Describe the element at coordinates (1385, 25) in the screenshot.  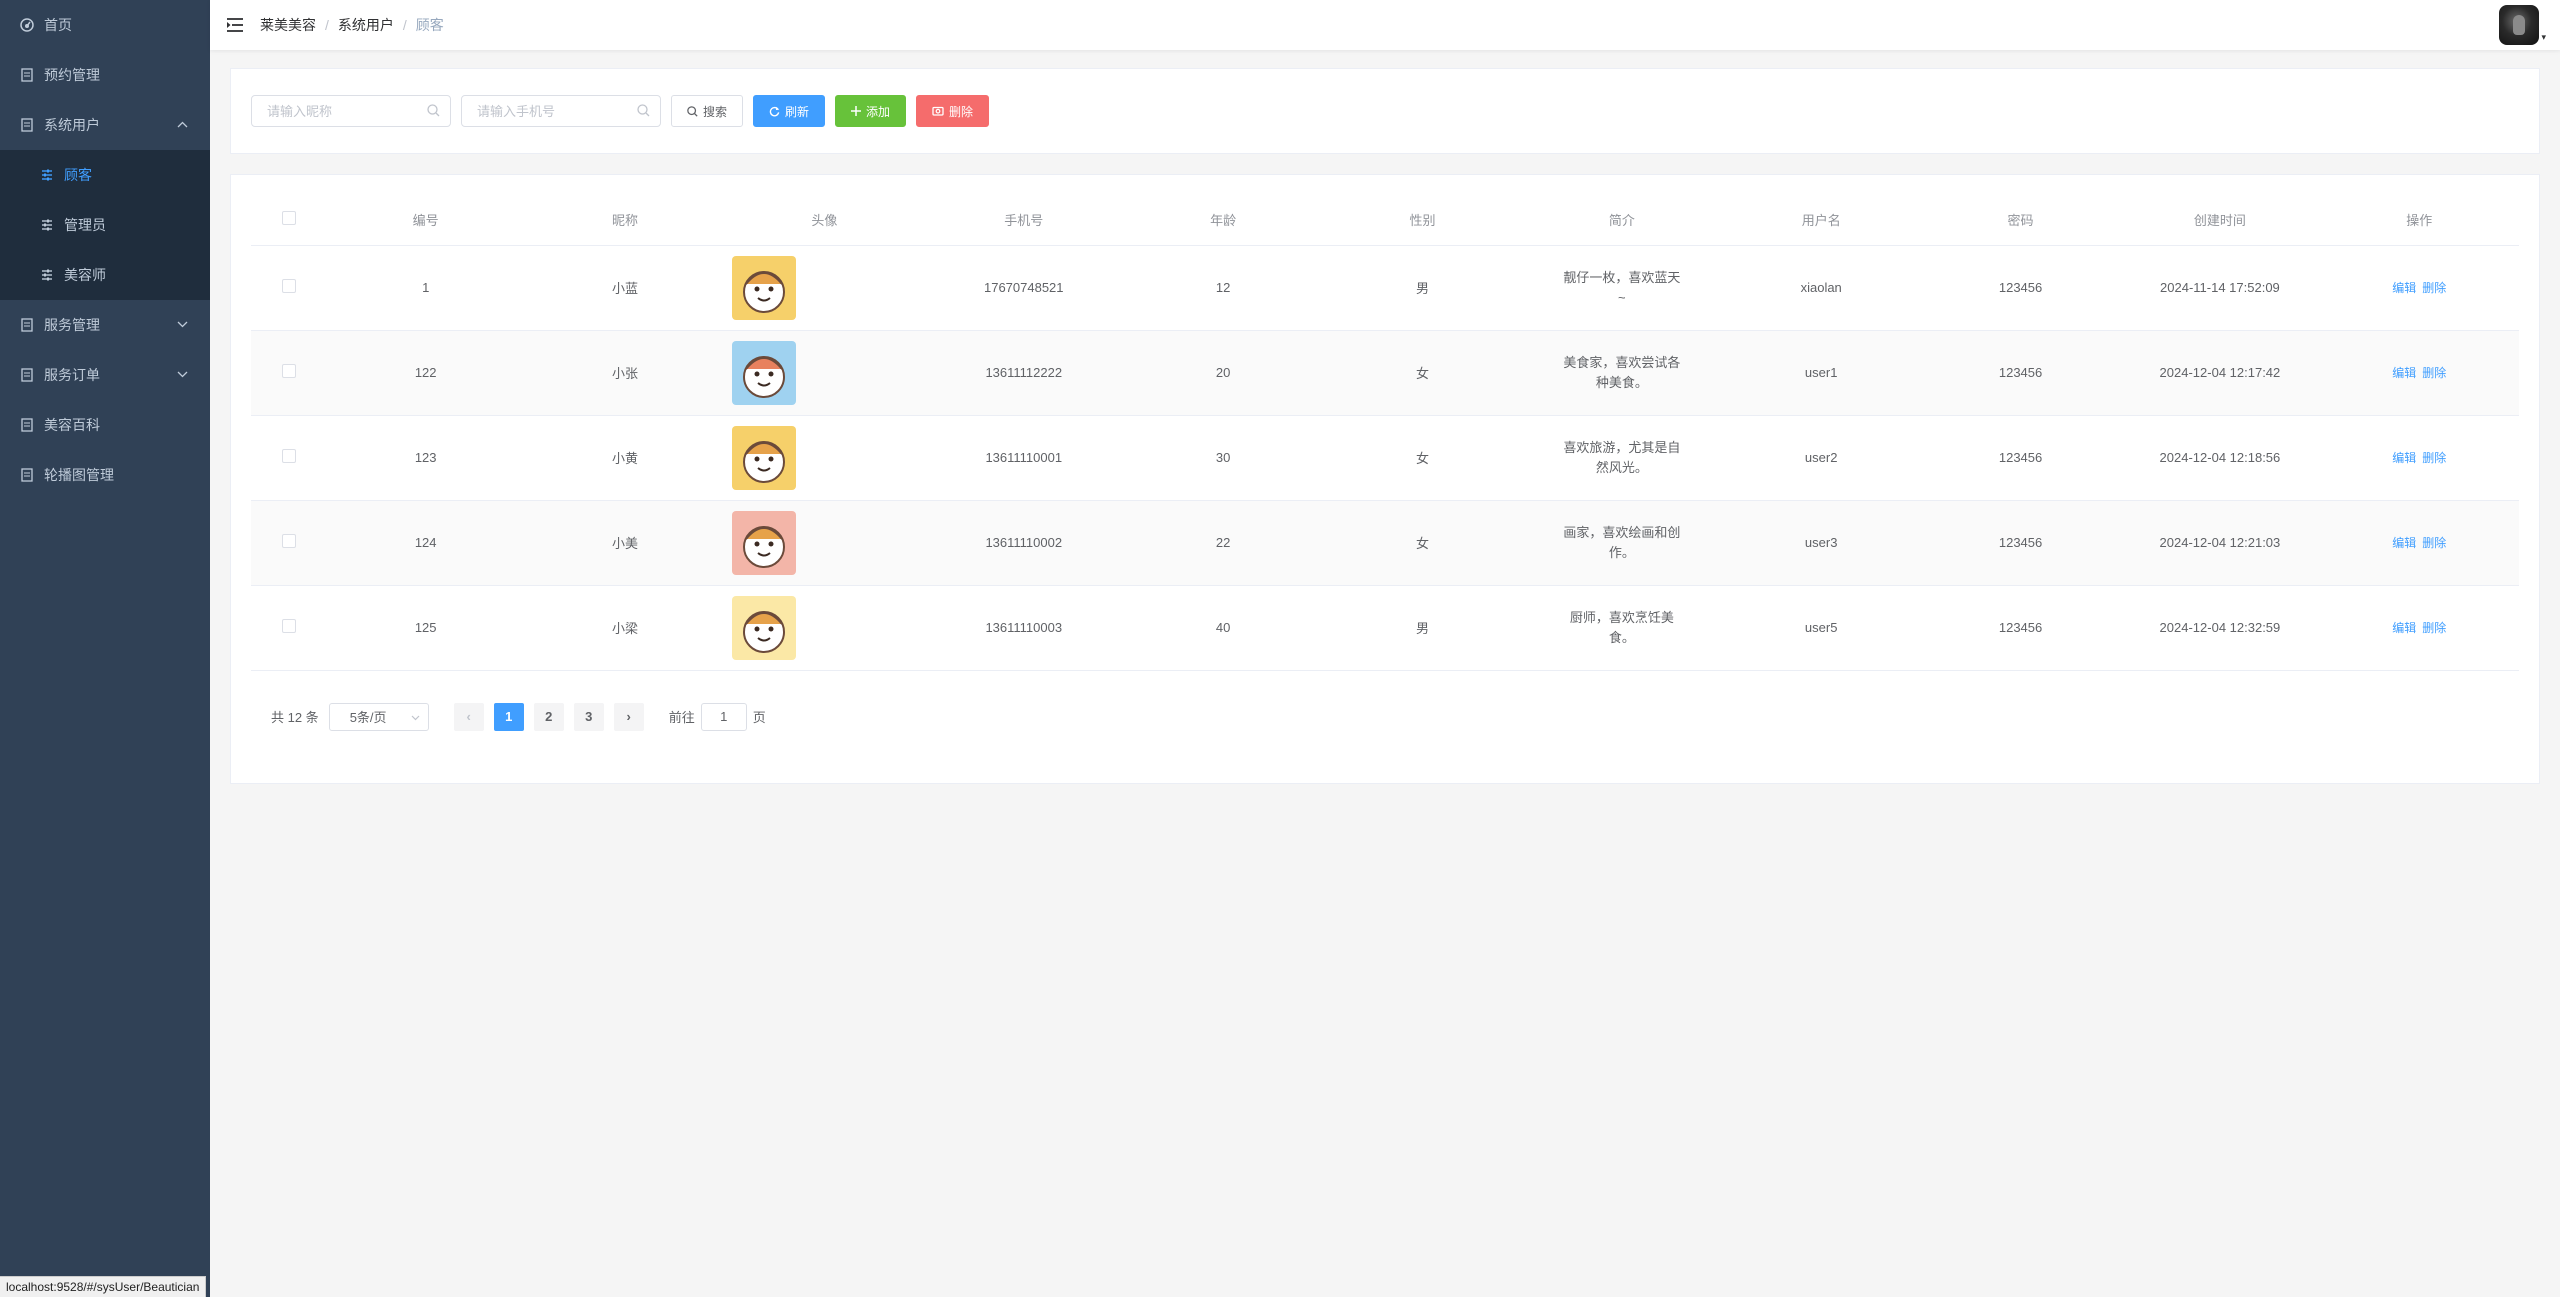
I see `navbar: 莱美美容 / 系统用户 / 顾客 ▾` at that location.